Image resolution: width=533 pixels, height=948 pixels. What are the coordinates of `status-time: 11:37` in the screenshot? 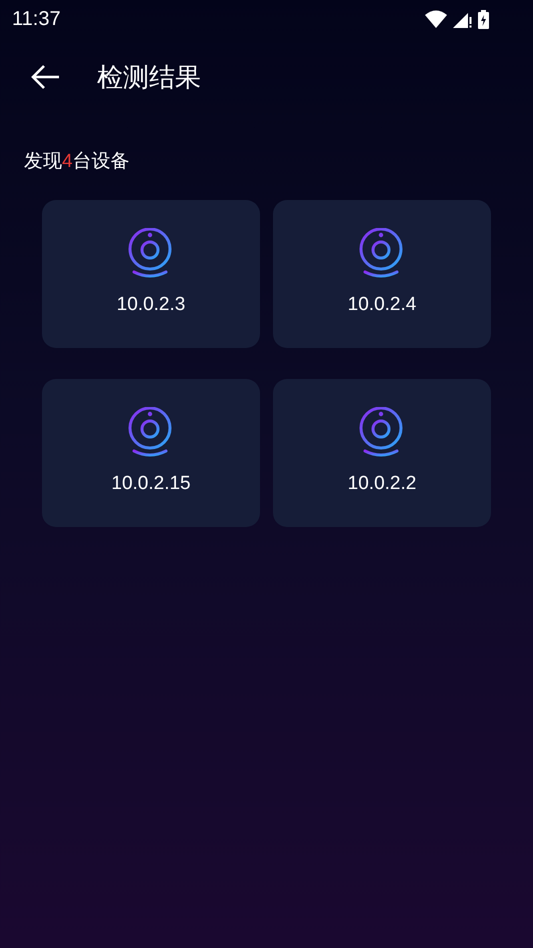 It's located at (36, 19).